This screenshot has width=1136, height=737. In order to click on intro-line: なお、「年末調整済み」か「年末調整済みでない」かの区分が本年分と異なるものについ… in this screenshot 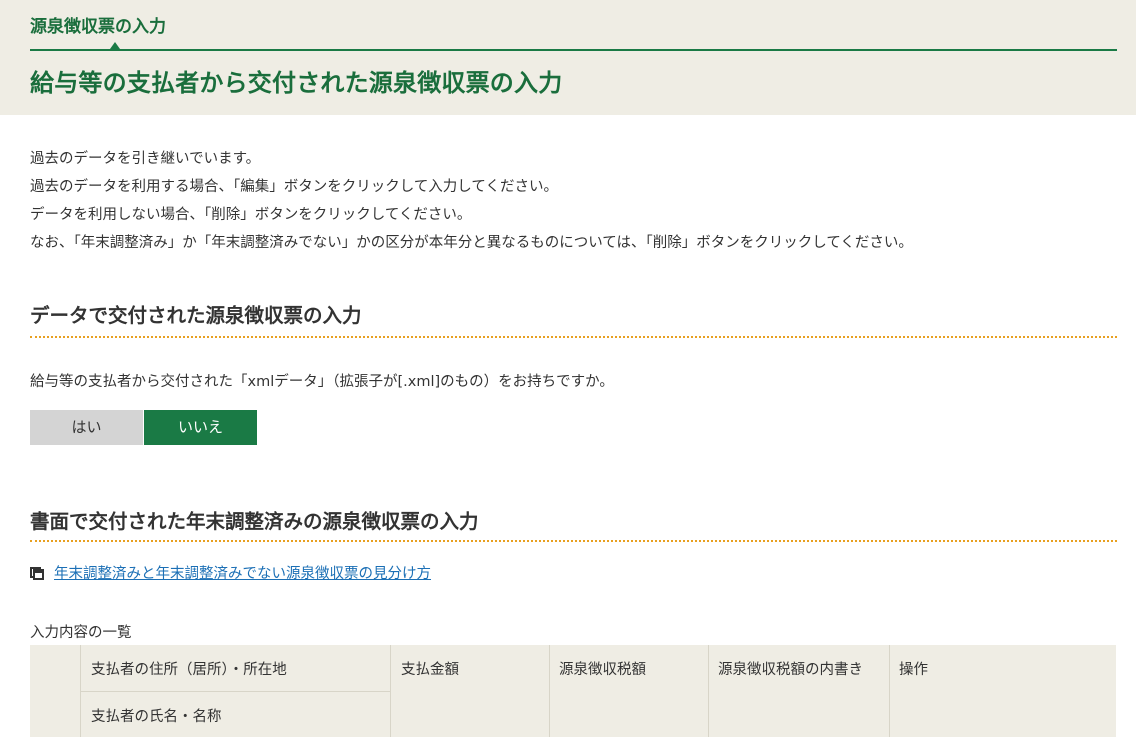, I will do `click(471, 243)`.